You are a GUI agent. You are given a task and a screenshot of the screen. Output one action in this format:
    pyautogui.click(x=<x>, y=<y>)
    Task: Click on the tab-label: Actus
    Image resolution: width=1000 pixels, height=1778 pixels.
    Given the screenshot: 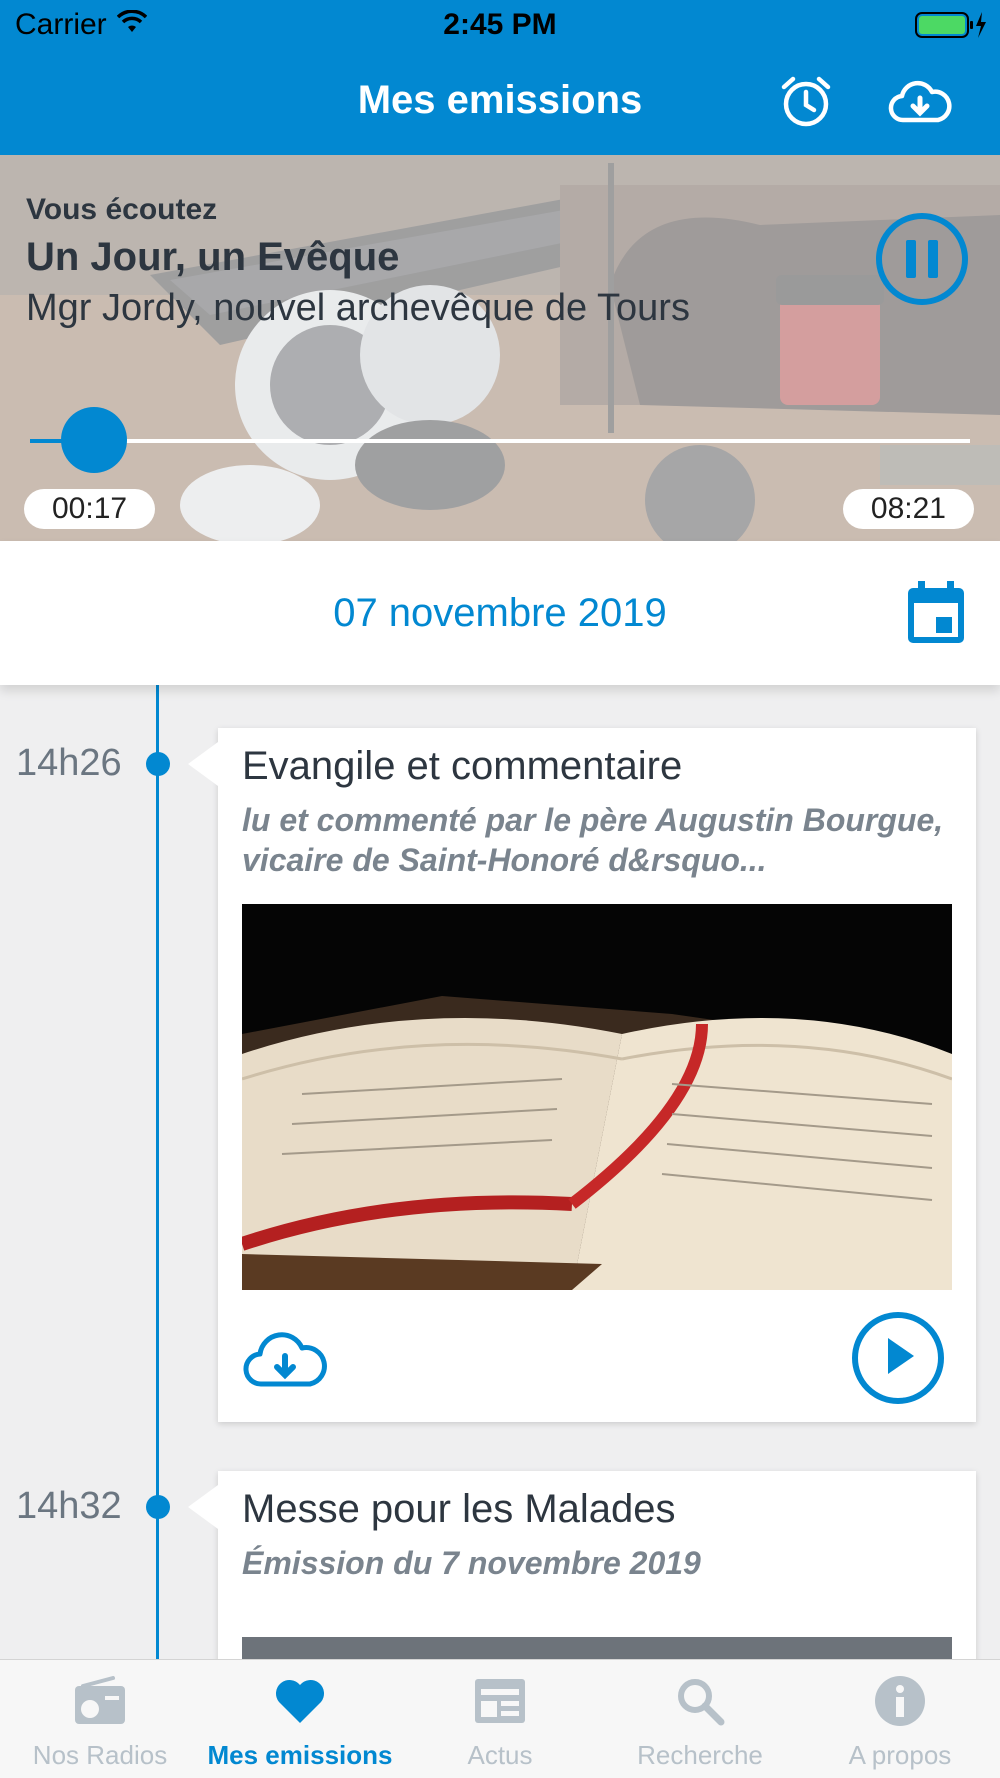 What is the action you would take?
    pyautogui.click(x=500, y=1755)
    